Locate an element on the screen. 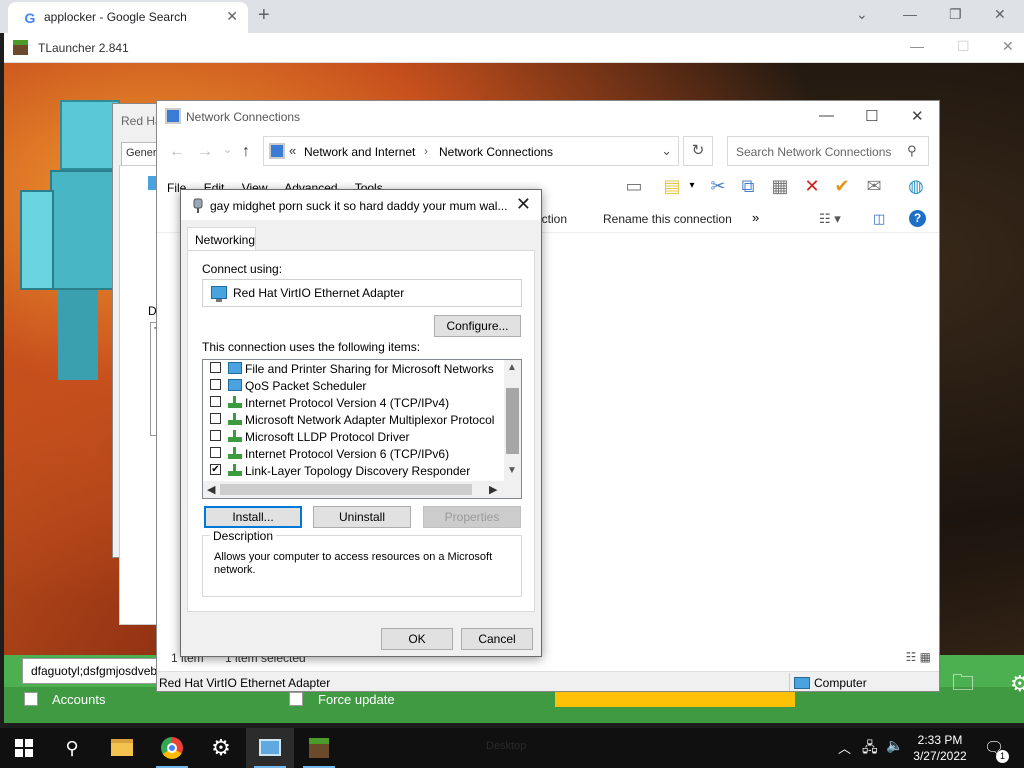  accounts-label: Accounts is located at coordinates (79, 699).